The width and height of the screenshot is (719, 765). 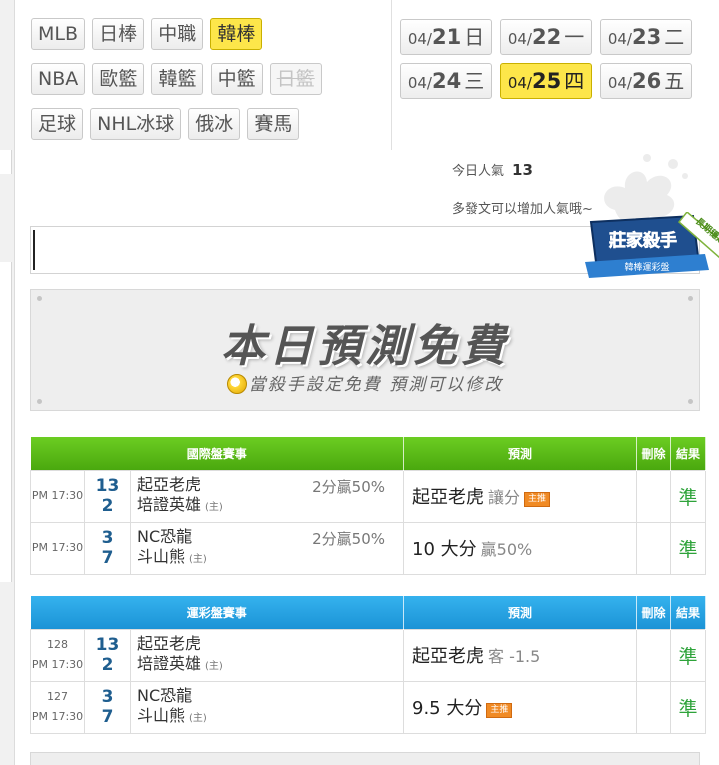 I want to click on left-panel-edge, so click(x=6, y=162).